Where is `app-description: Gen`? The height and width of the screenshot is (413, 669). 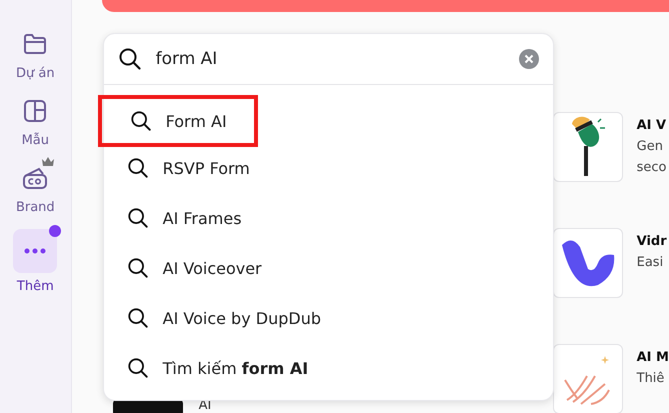 app-description: Gen is located at coordinates (650, 146).